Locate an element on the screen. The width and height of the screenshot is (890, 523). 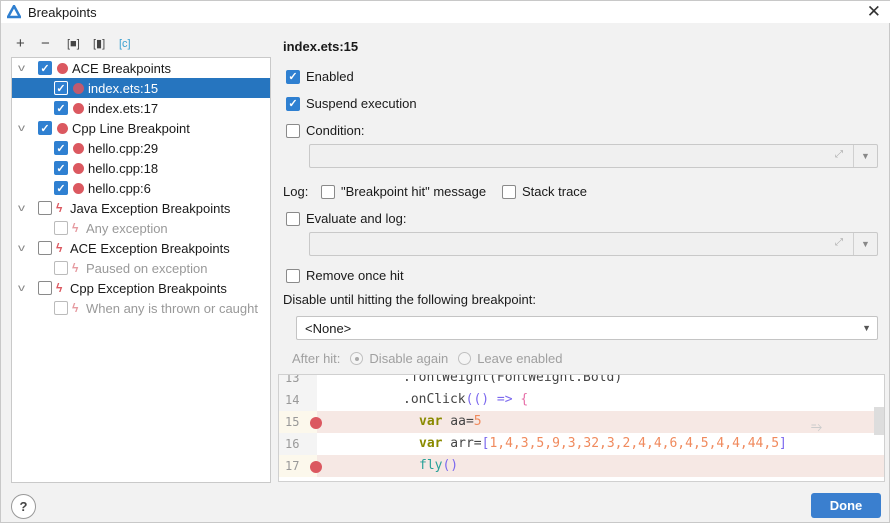
tree-item: ✓ hello.cpp:6 is located at coordinates (141, 188).